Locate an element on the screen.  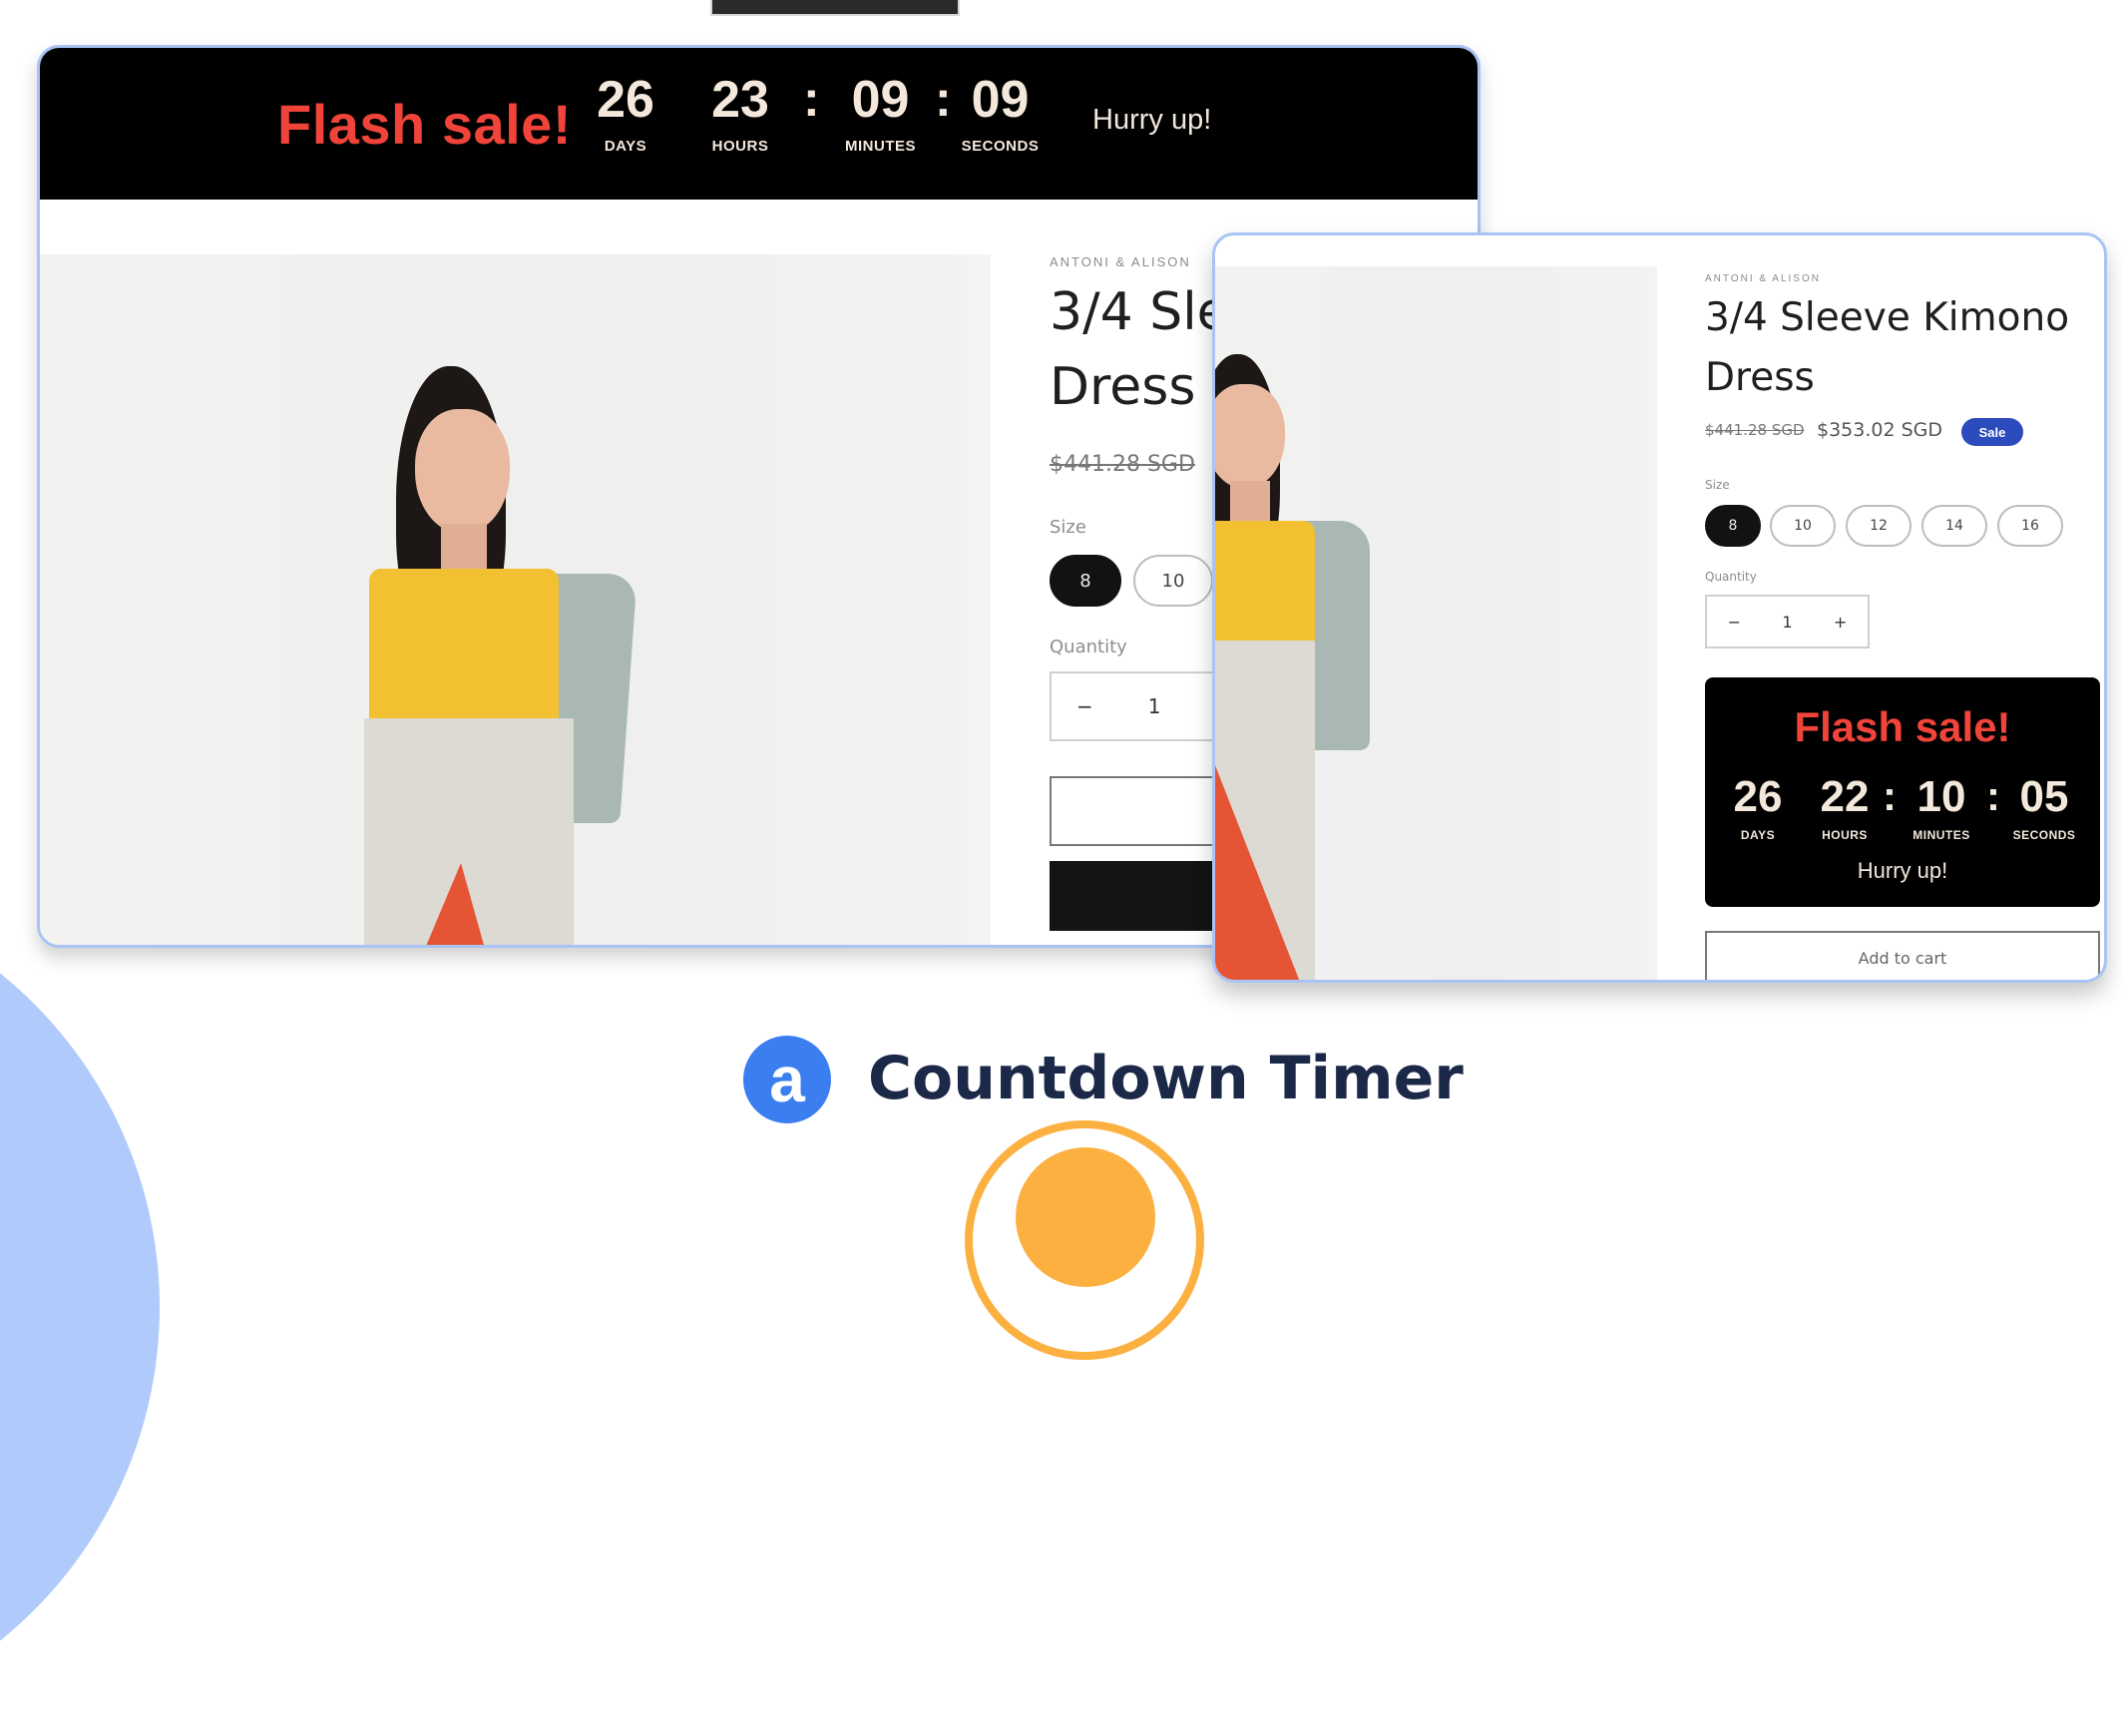
banner-subtitle: Hurry up! is located at coordinates (1152, 120).